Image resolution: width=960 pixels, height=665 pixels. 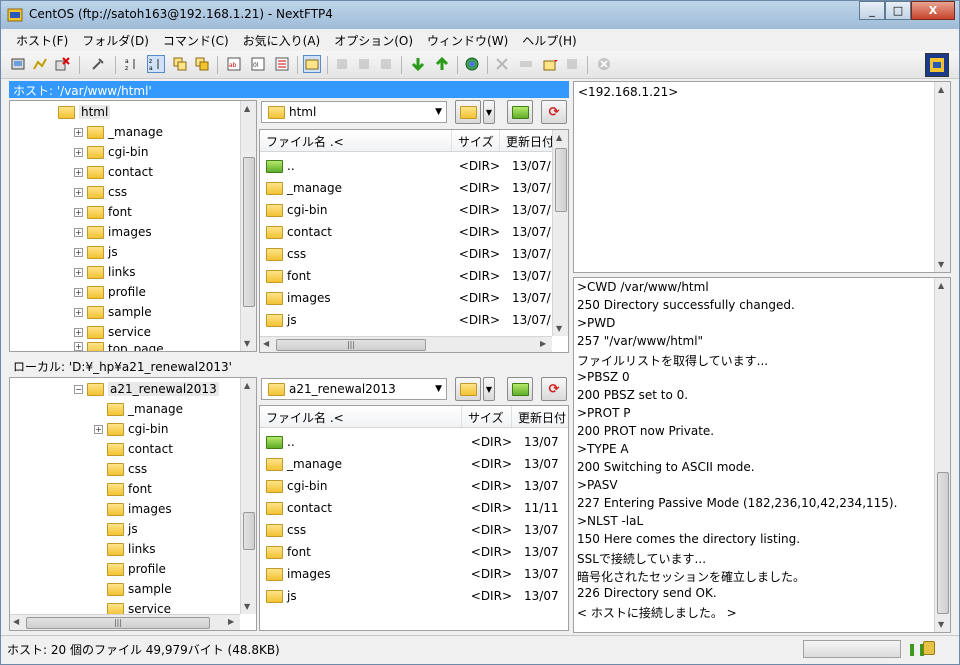 What do you see at coordinates (942, 177) in the screenshot?
I see `info-scrollbar: ▲ ▼` at bounding box center [942, 177].